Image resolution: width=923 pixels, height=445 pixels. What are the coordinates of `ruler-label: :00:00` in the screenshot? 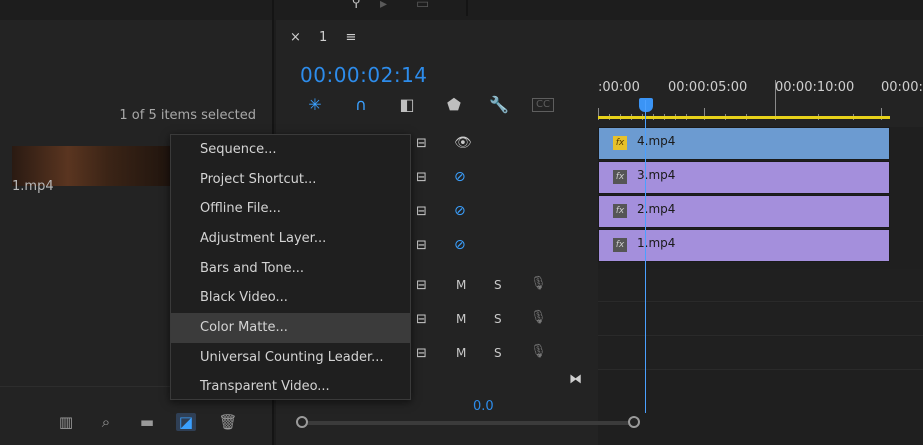 It's located at (619, 87).